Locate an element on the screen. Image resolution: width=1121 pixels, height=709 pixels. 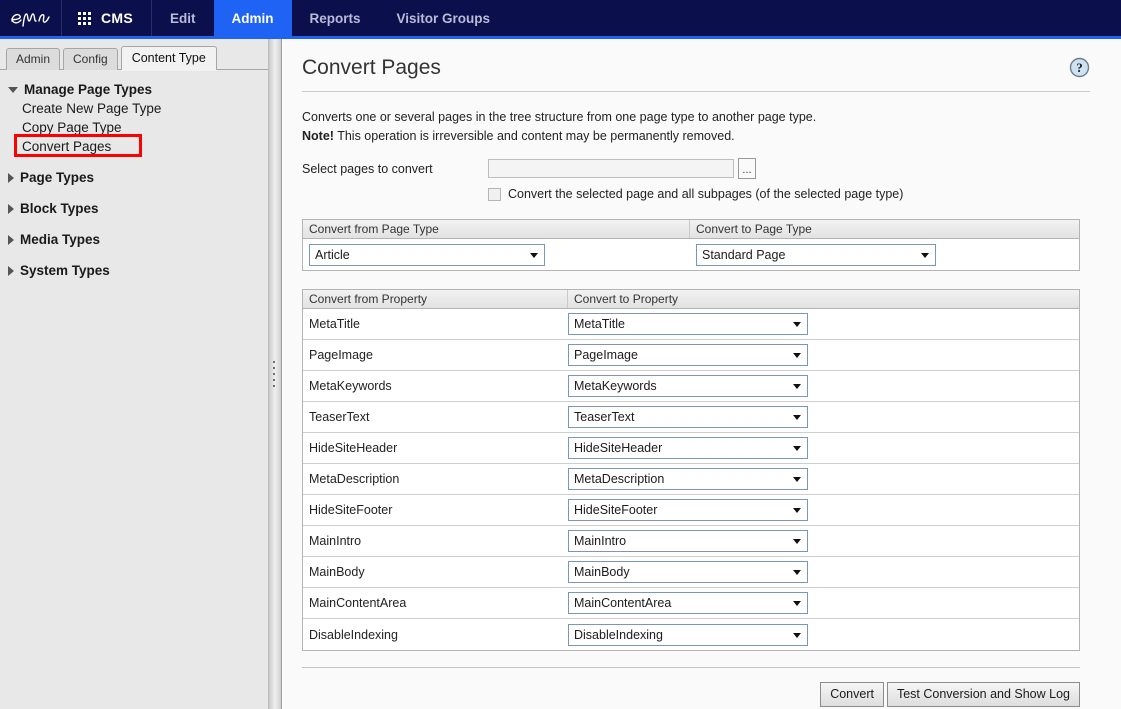
convert-to-property-select: MainIntro is located at coordinates (688, 541).